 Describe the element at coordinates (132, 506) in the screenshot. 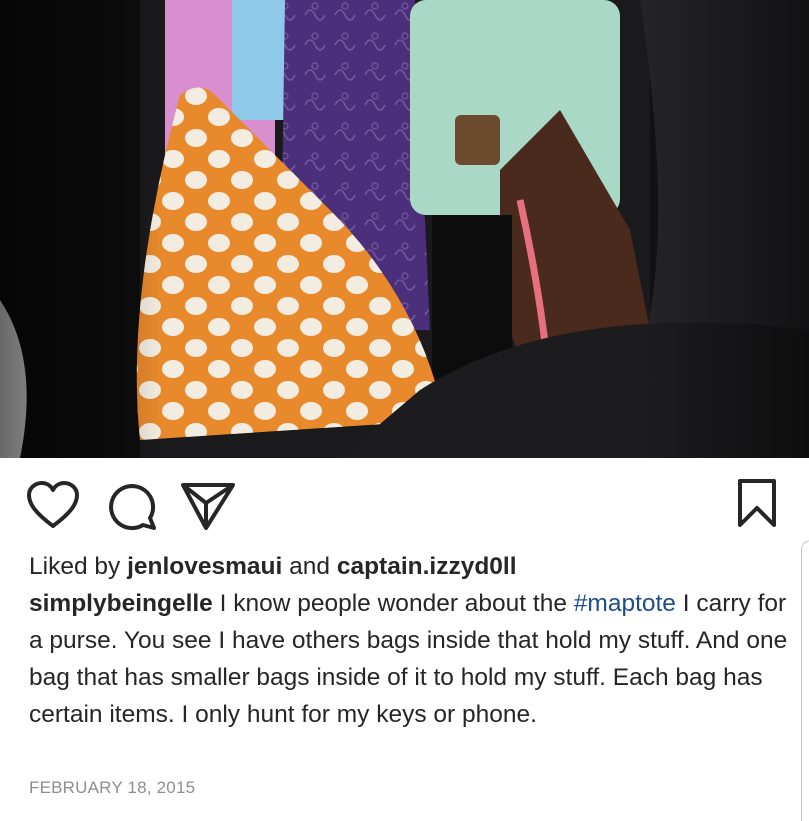

I see `comment-bubble-icon` at that location.